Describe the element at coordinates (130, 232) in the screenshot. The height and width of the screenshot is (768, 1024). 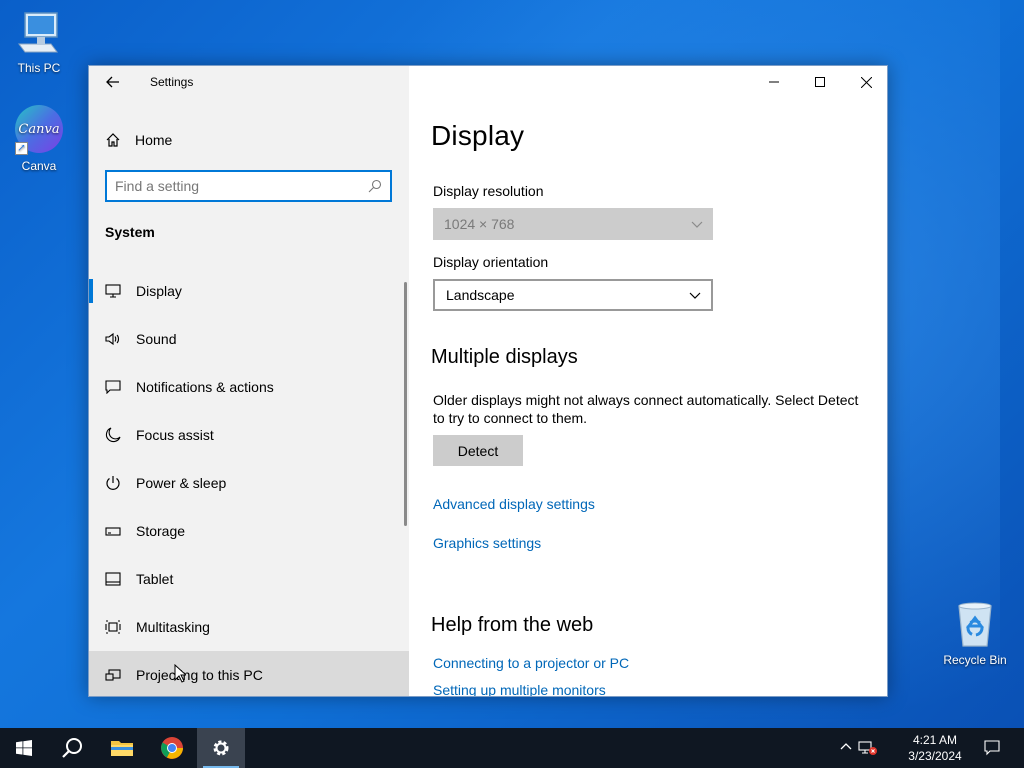
I see `section-label-system: System` at that location.